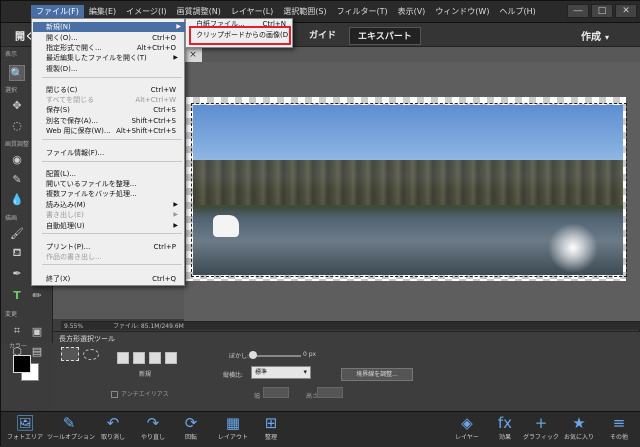 This screenshot has height=447, width=640. I want to click on menu-item-label: 閉じる(C), so click(62, 90).